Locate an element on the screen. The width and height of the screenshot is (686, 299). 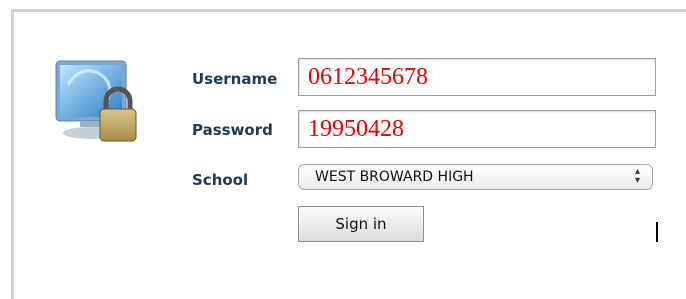
username-label: Username is located at coordinates (235, 79).